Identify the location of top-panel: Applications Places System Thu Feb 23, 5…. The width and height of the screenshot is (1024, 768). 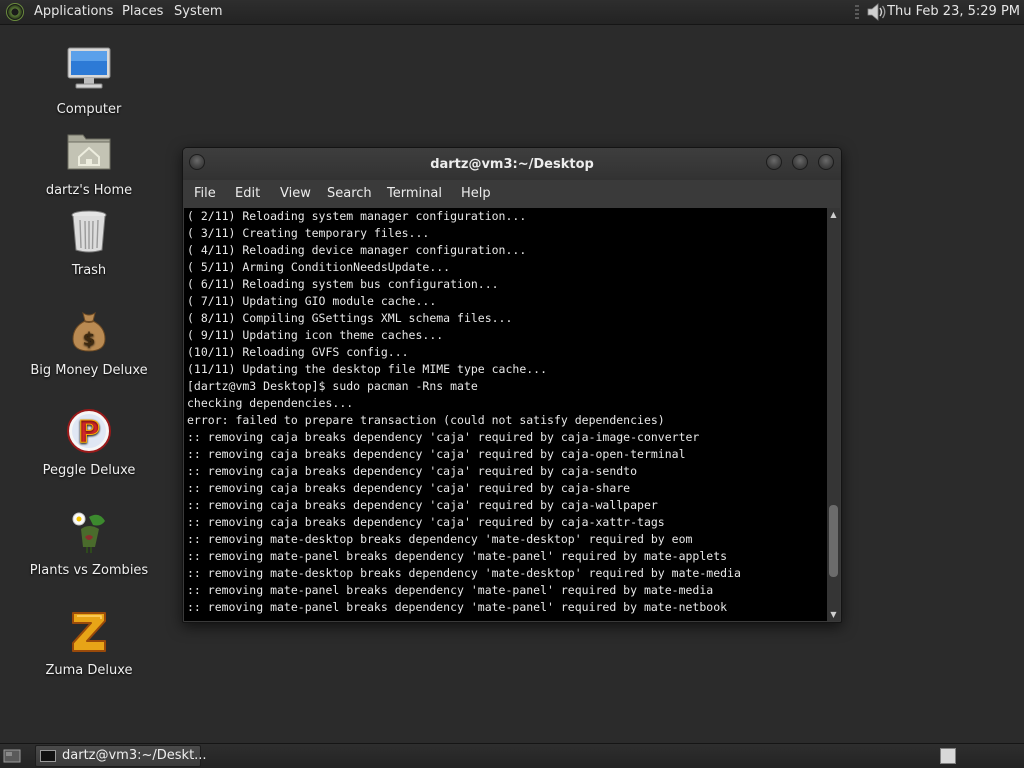
(512, 12).